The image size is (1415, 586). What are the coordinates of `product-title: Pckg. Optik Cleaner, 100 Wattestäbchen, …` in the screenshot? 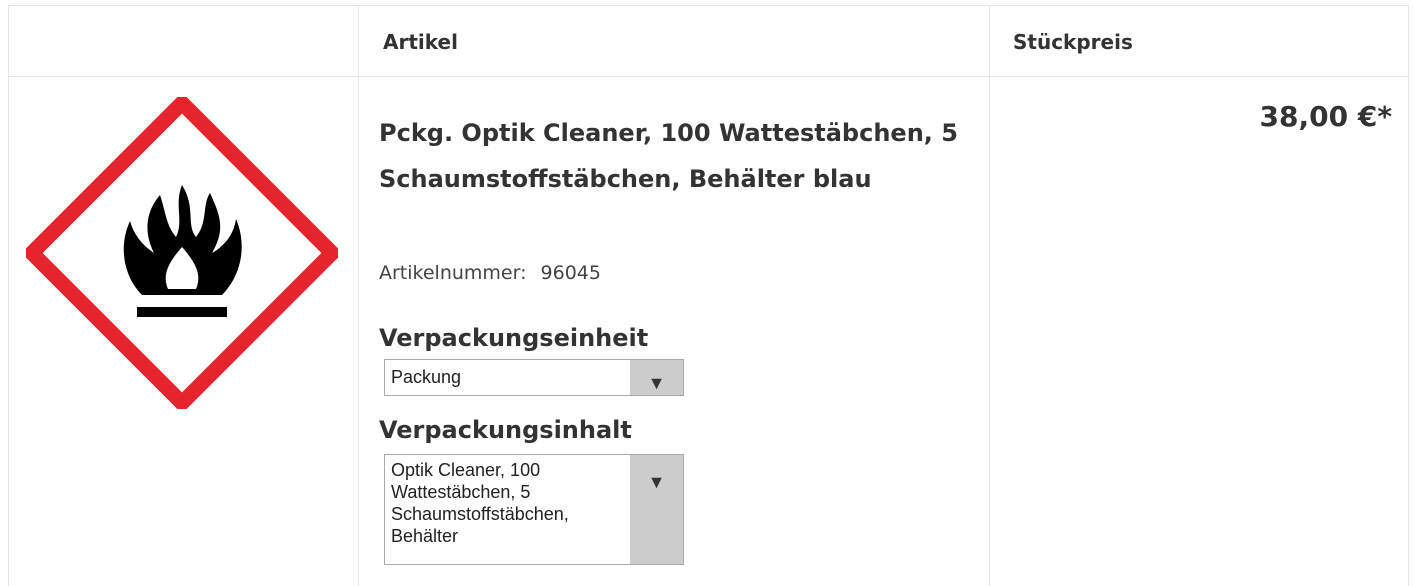 It's located at (679, 156).